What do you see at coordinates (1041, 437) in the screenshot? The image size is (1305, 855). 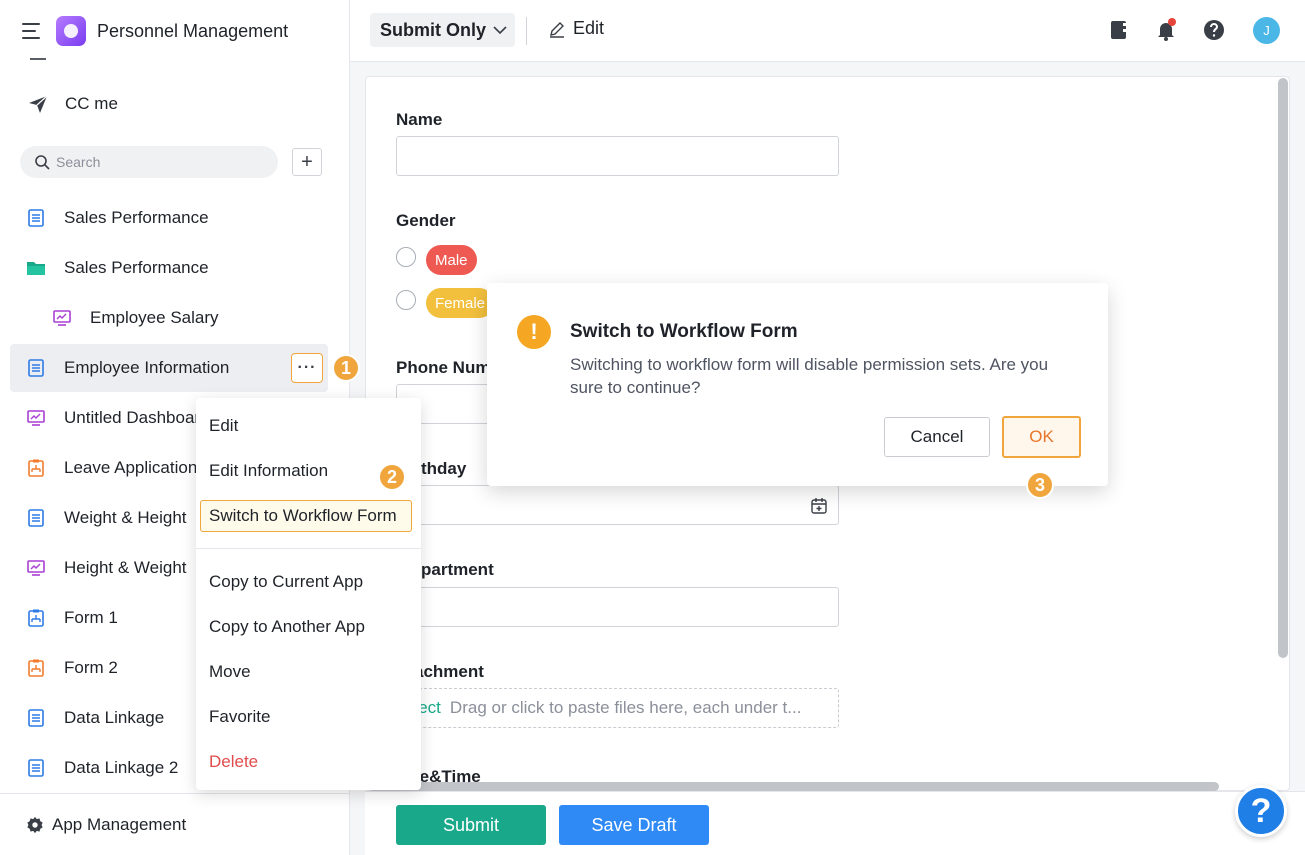 I see `ok-button: OK` at bounding box center [1041, 437].